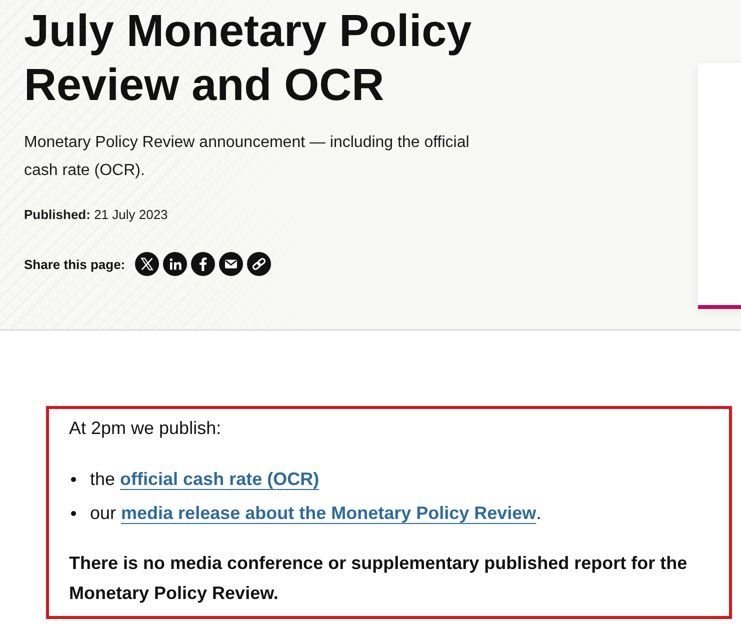 The image size is (741, 636). Describe the element at coordinates (220, 479) in the screenshot. I see `text-link: official cash rate (OCR)` at that location.